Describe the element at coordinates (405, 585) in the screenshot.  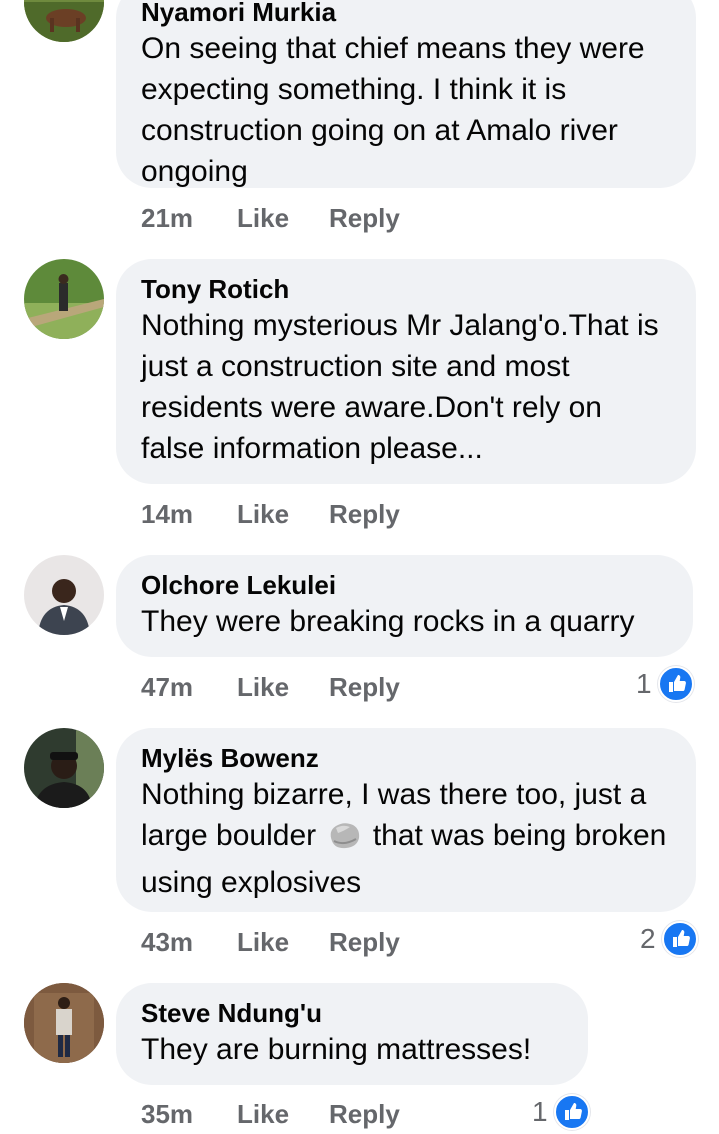
I see `commenter-name: Olchore Lekulei` at that location.